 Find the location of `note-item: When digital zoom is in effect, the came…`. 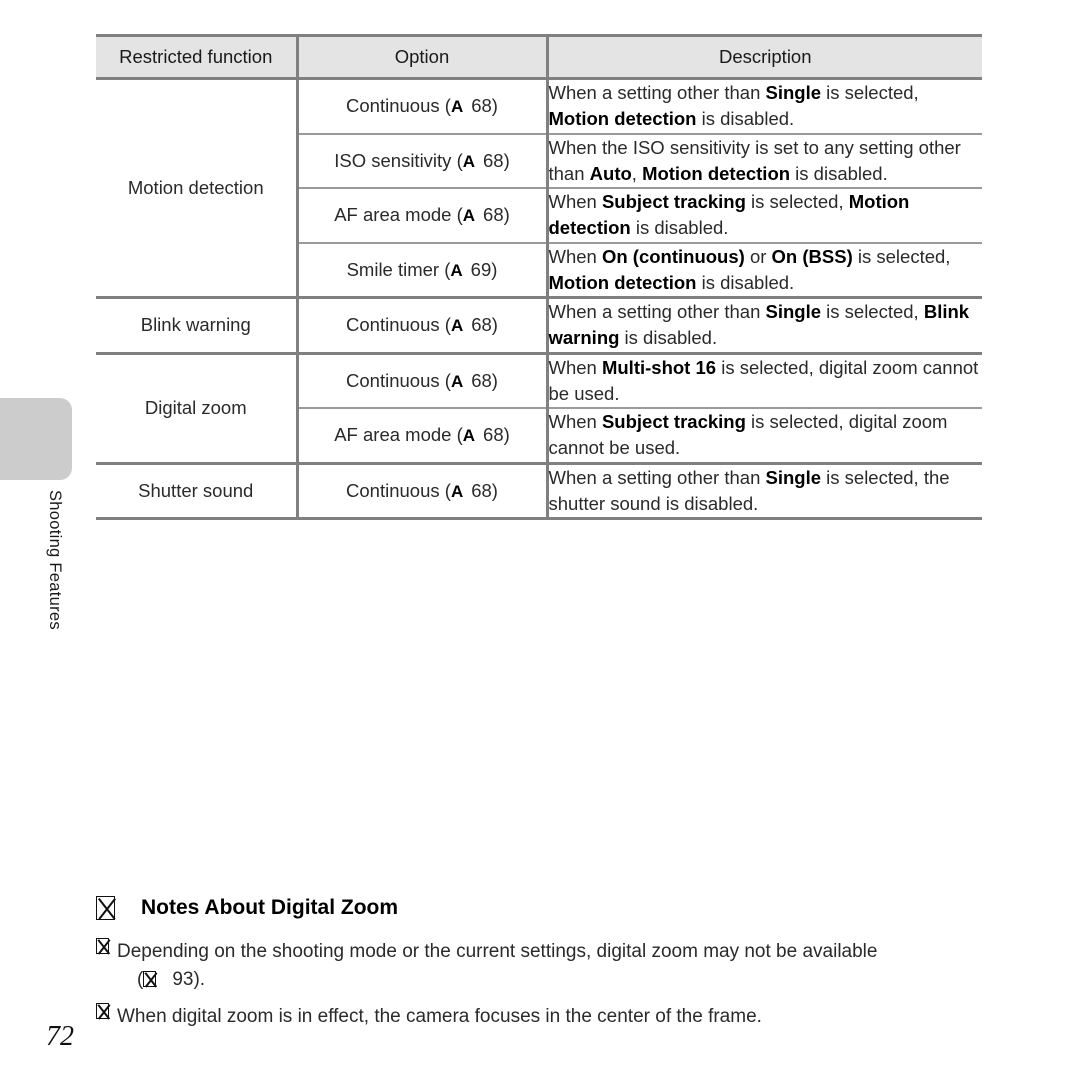

note-item: When digital zoom is in effect, the came… is located at coordinates (546, 1017).